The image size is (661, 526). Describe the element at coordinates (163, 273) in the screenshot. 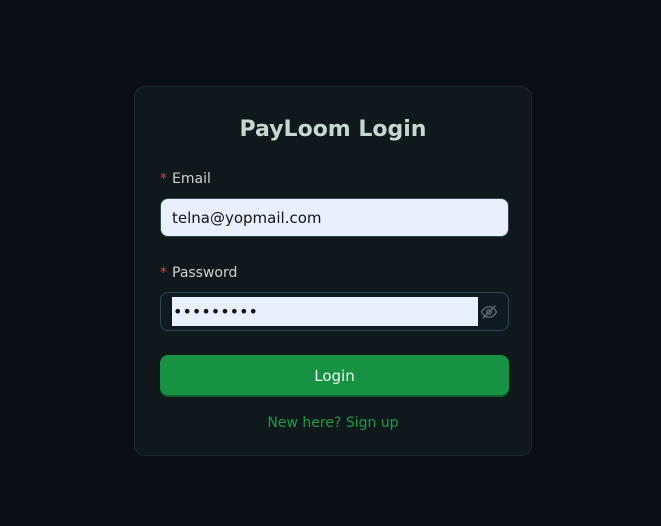

I see `password-required-mark: *` at that location.